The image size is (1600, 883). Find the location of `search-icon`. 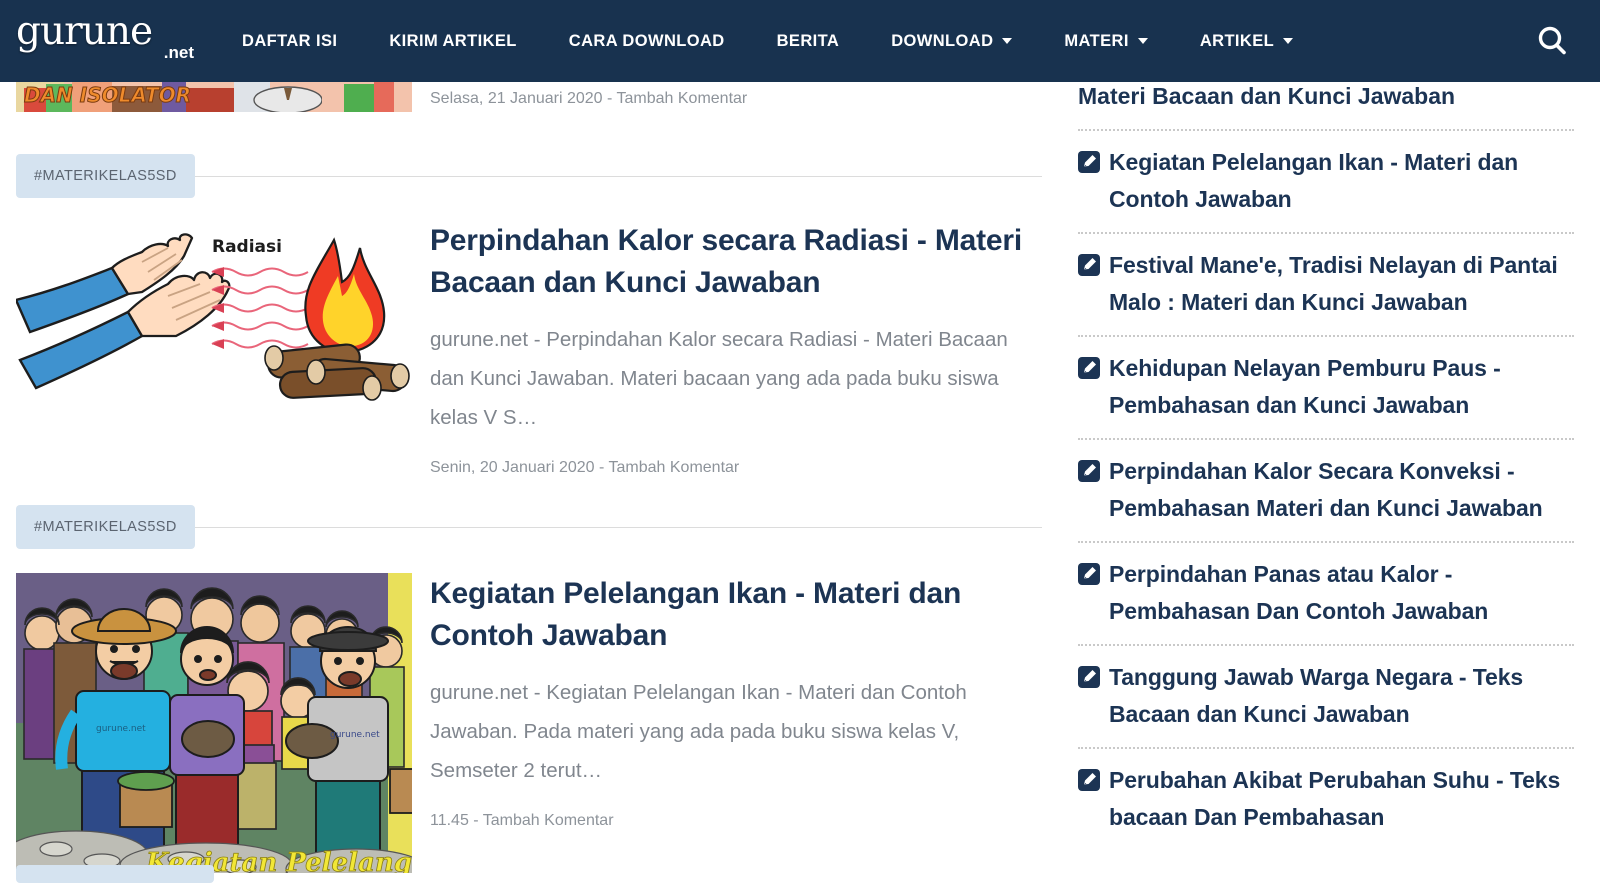

search-icon is located at coordinates (1552, 40).